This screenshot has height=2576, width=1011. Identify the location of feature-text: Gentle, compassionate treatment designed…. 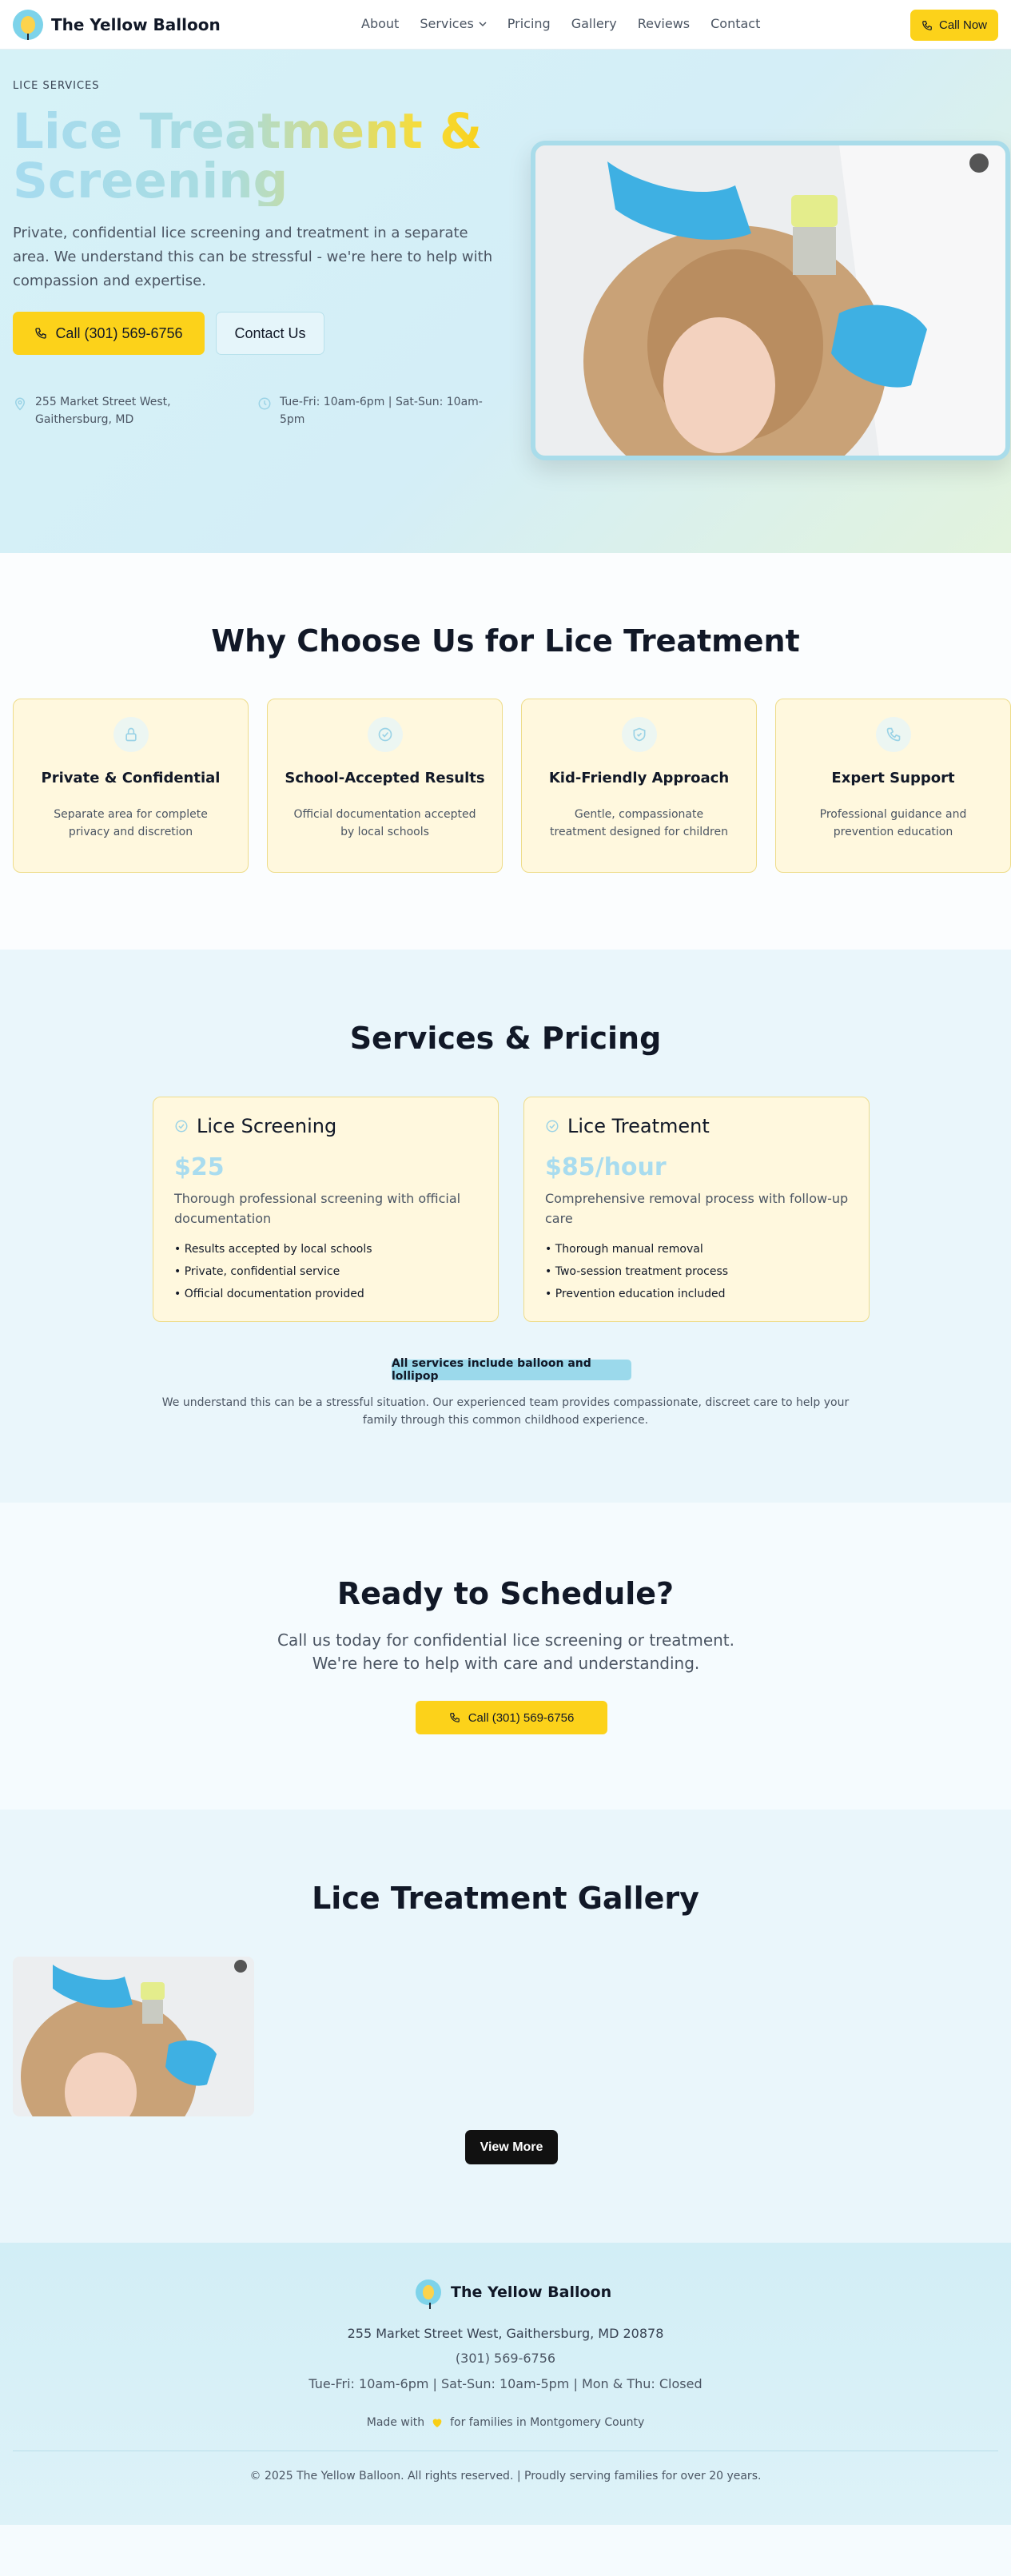
(639, 823).